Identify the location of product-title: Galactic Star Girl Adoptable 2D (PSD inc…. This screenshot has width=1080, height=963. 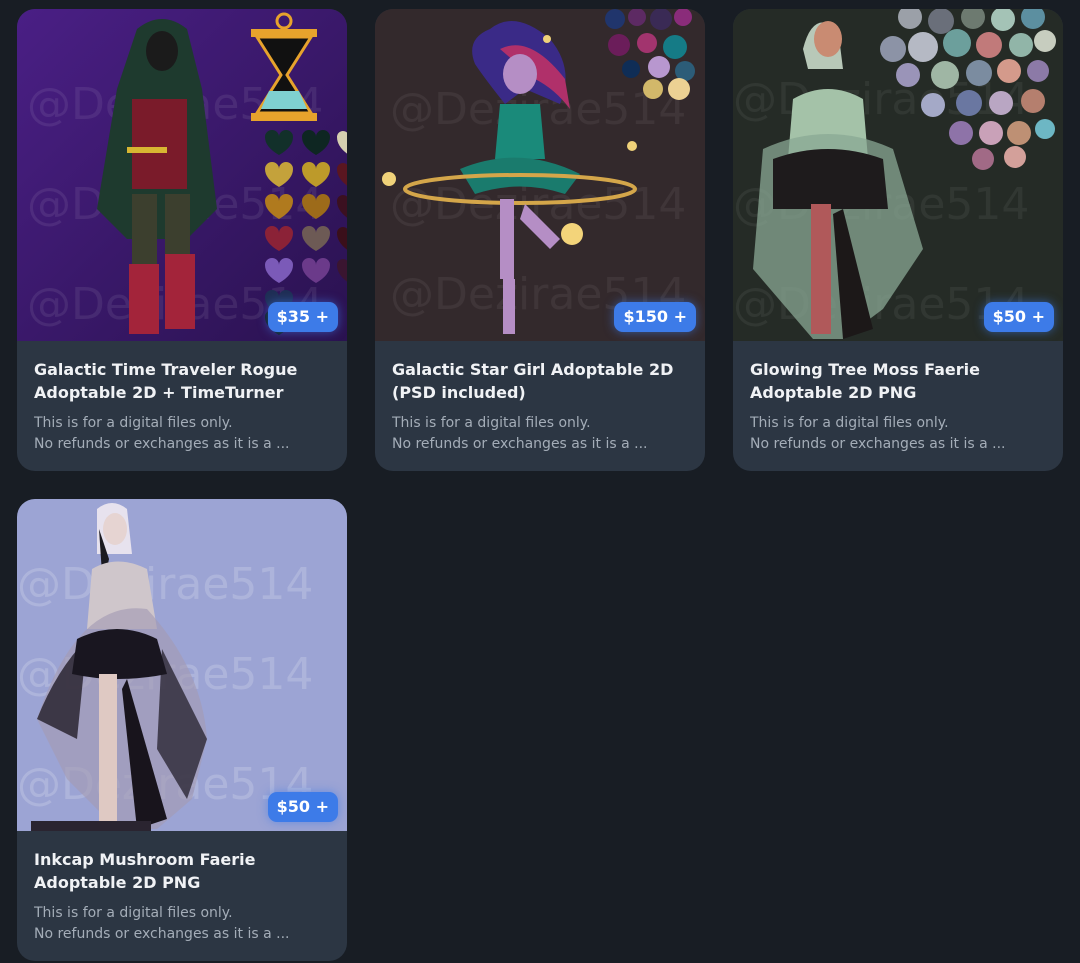
(540, 381).